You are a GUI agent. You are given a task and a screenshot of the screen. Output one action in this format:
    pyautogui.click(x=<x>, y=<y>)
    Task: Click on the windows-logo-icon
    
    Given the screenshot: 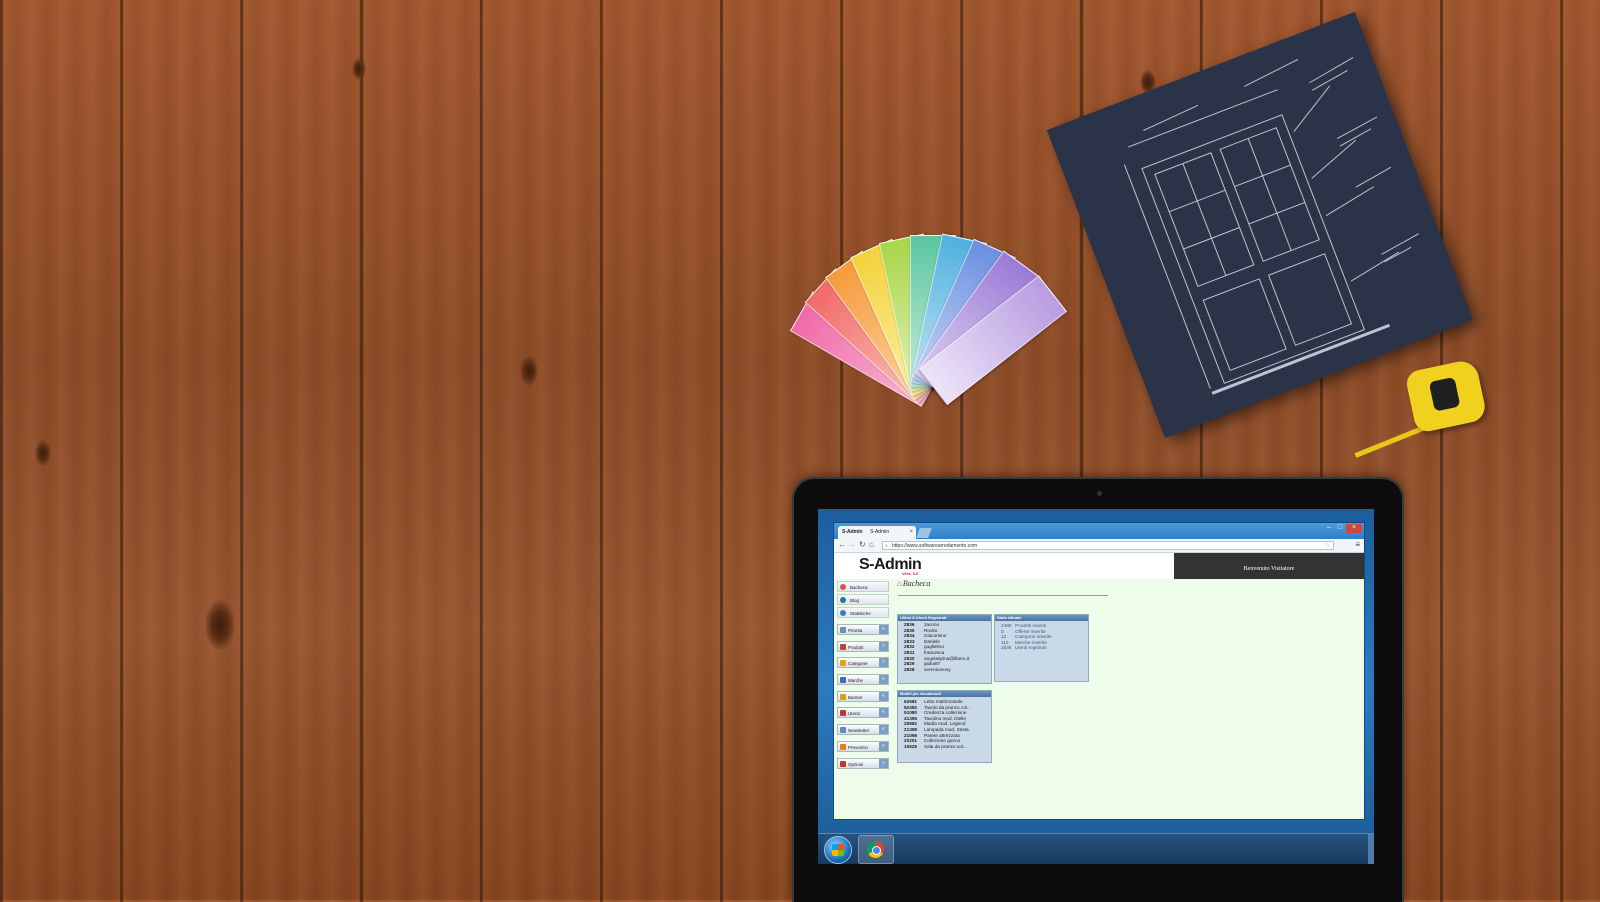 What is the action you would take?
    pyautogui.click(x=838, y=850)
    